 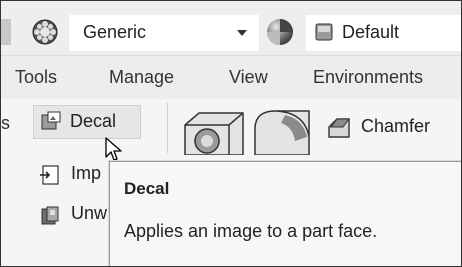 I want to click on toolbar-stub, so click(x=6, y=32).